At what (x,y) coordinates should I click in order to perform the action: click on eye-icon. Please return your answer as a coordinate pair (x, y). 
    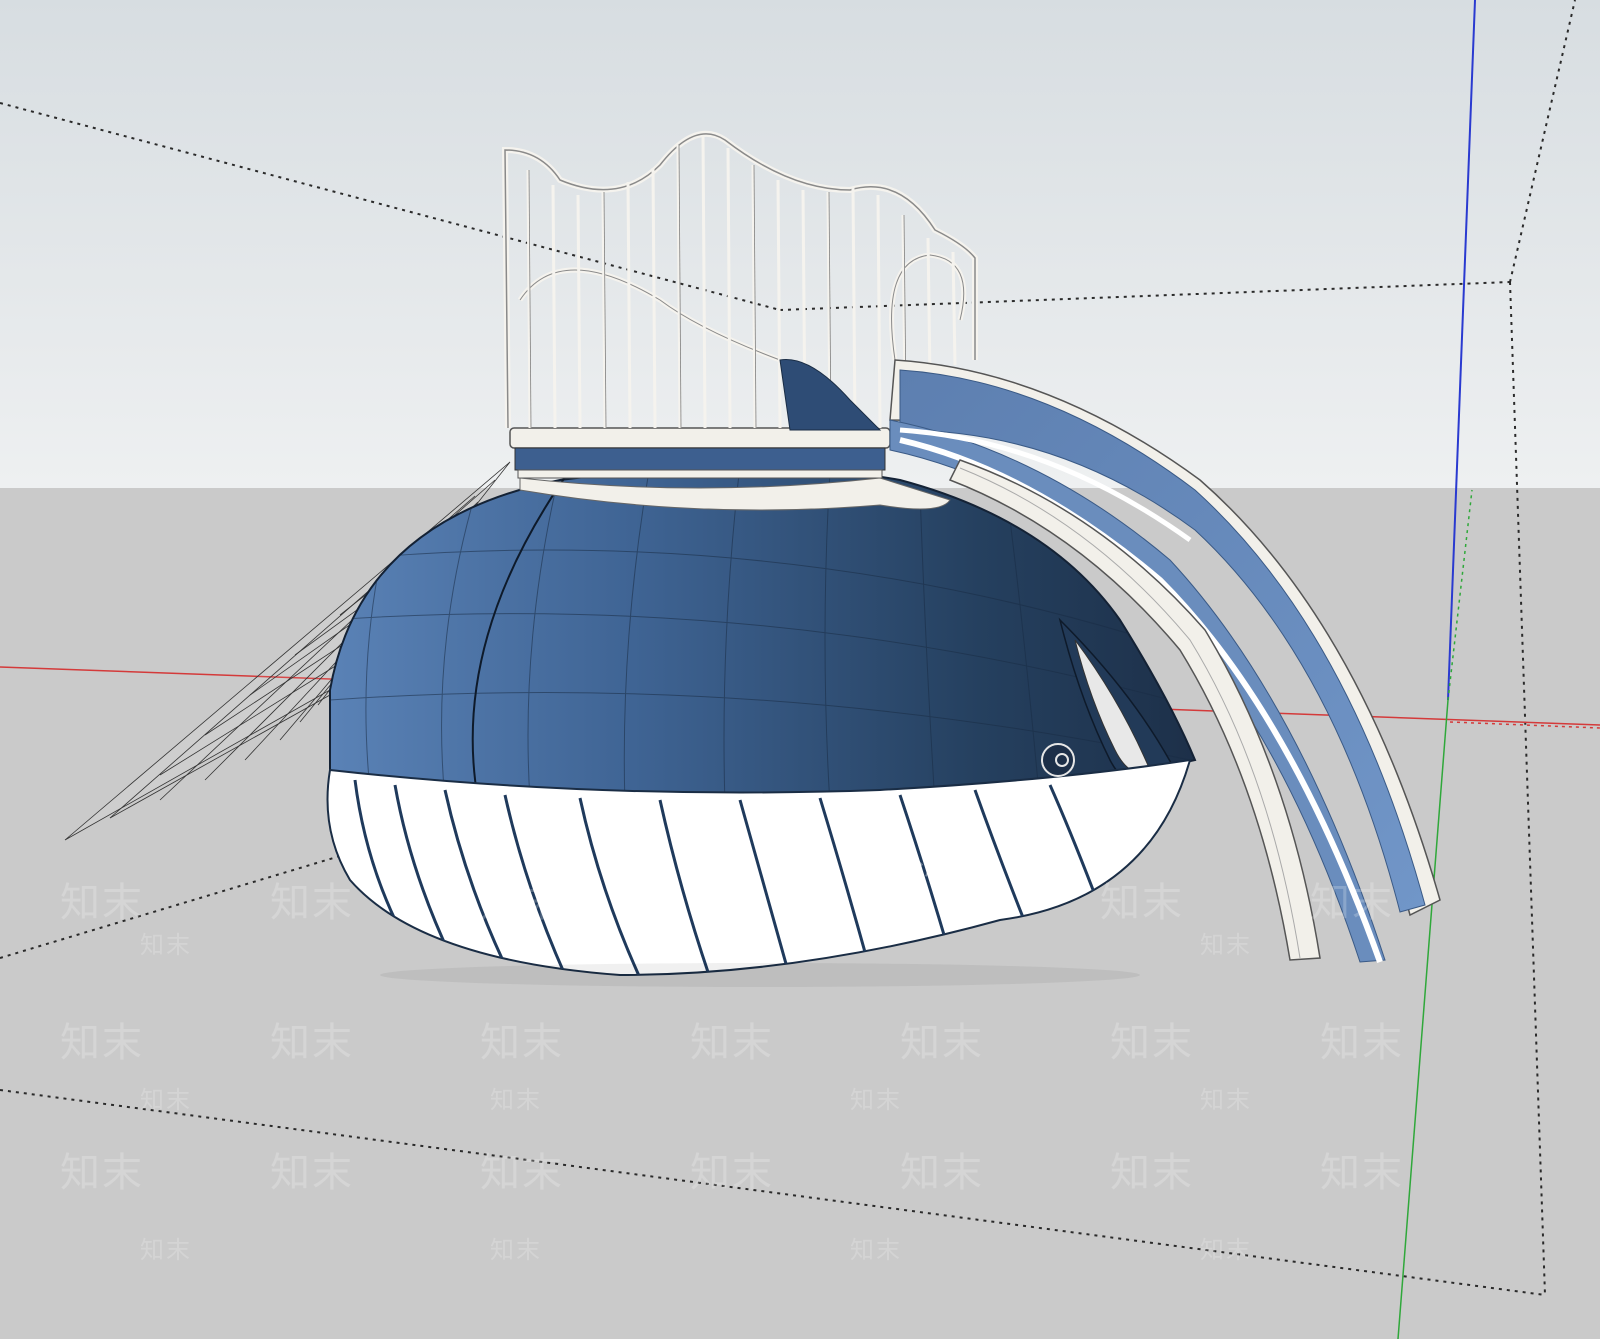
    Looking at the image, I should click on (1058, 760).